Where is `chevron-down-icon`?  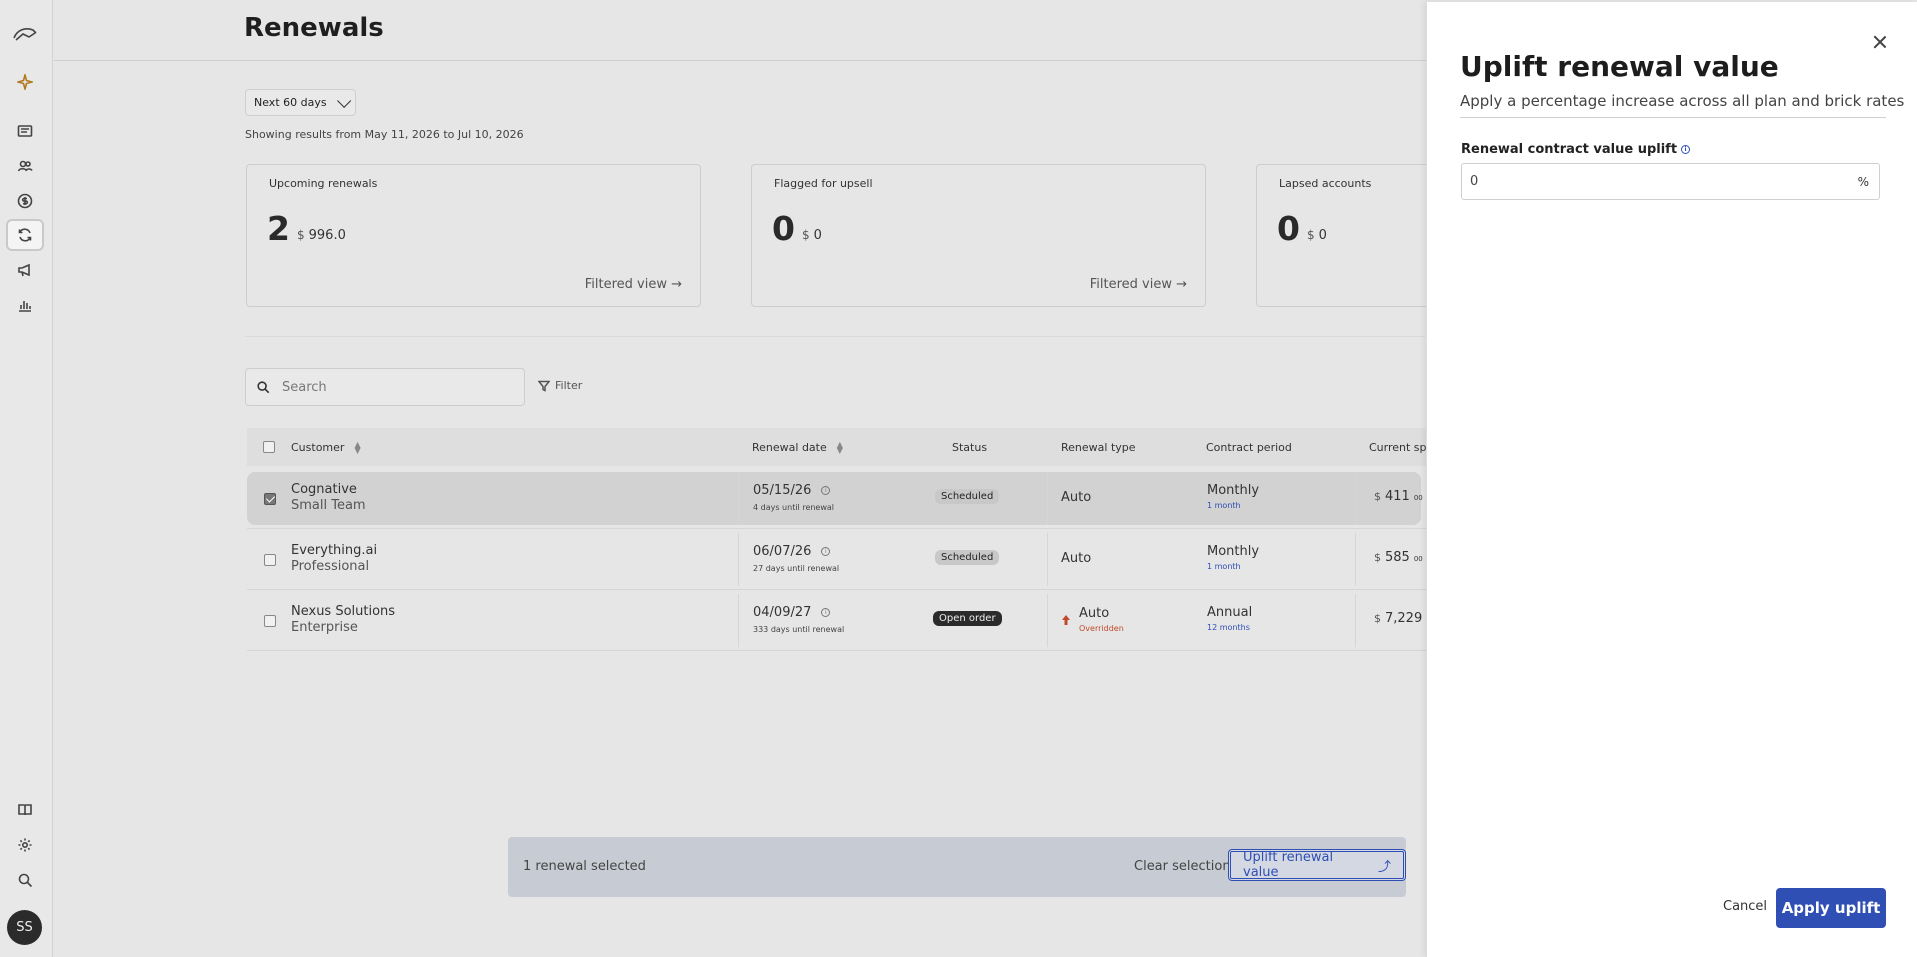 chevron-down-icon is located at coordinates (343, 100).